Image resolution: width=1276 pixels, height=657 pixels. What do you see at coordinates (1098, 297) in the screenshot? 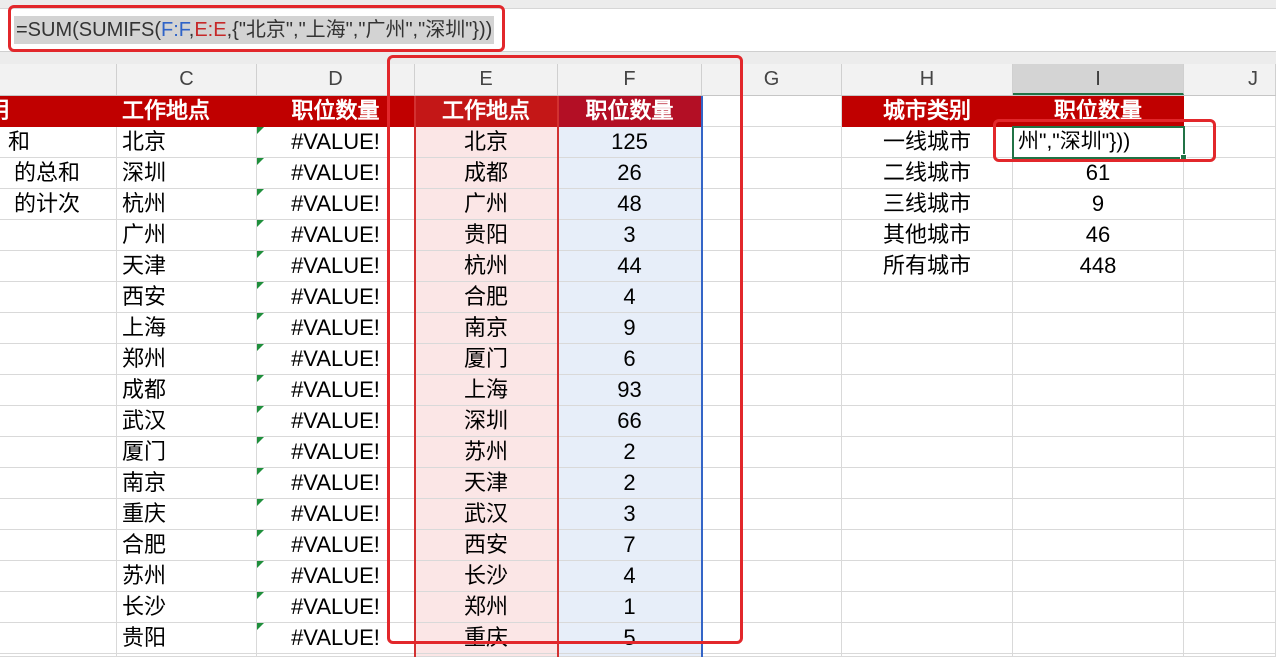
I see `cell-I7` at bounding box center [1098, 297].